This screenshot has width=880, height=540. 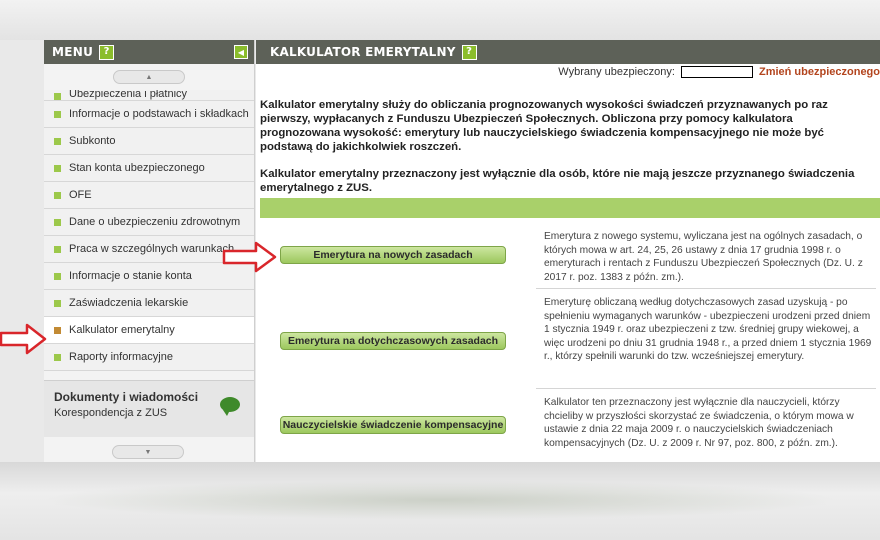 What do you see at coordinates (149, 77) in the screenshot?
I see `scroll-up-button: ▲` at bounding box center [149, 77].